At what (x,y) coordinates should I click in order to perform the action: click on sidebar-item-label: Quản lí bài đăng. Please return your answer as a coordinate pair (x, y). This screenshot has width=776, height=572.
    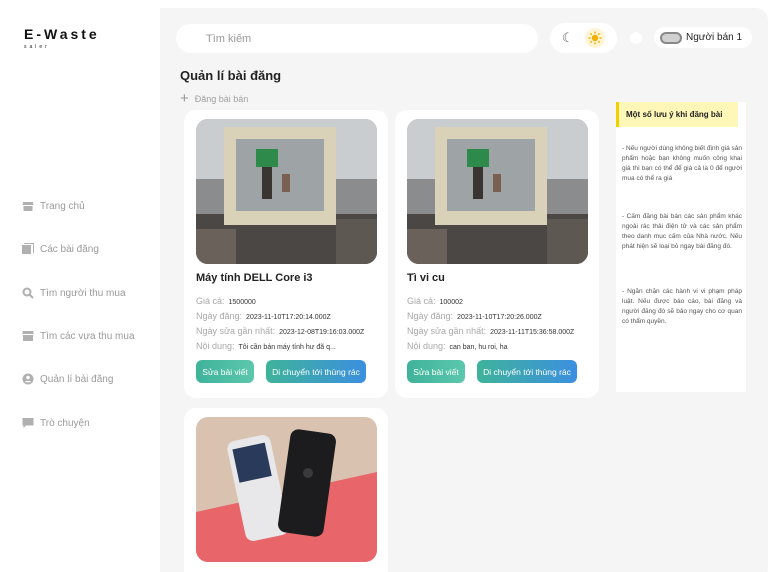
    Looking at the image, I should click on (77, 379).